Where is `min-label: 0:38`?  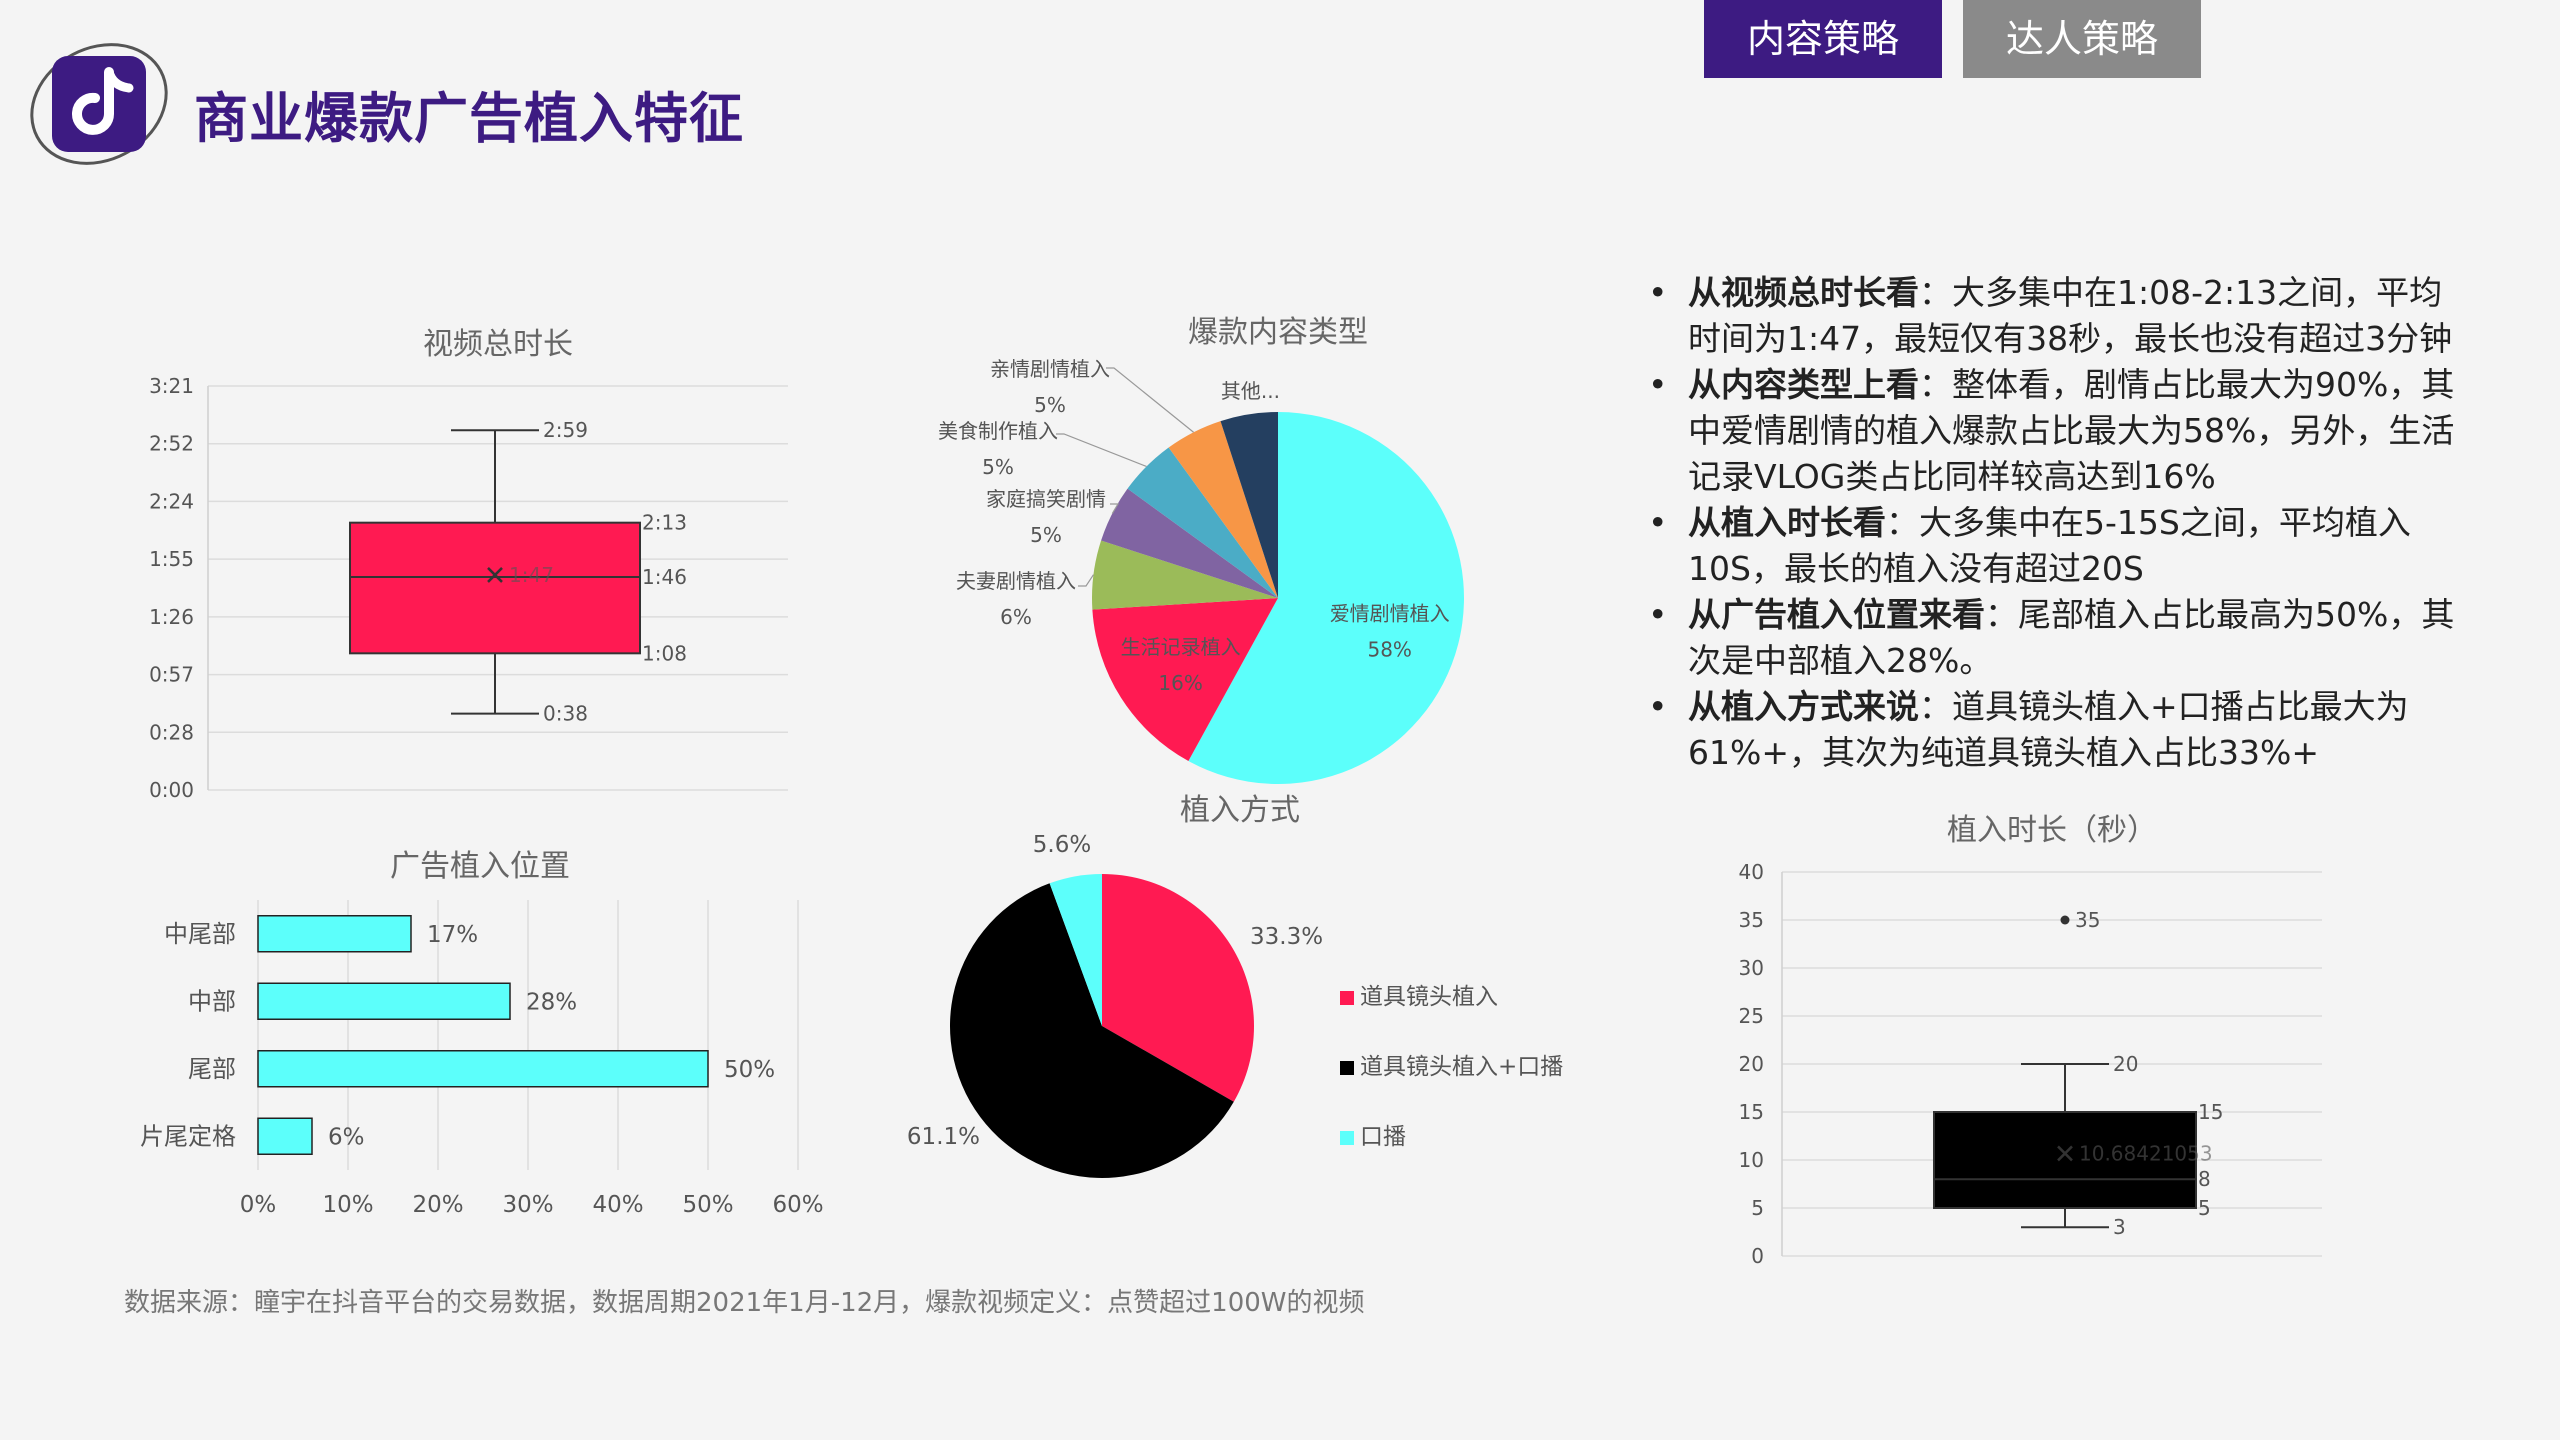 min-label: 0:38 is located at coordinates (565, 714).